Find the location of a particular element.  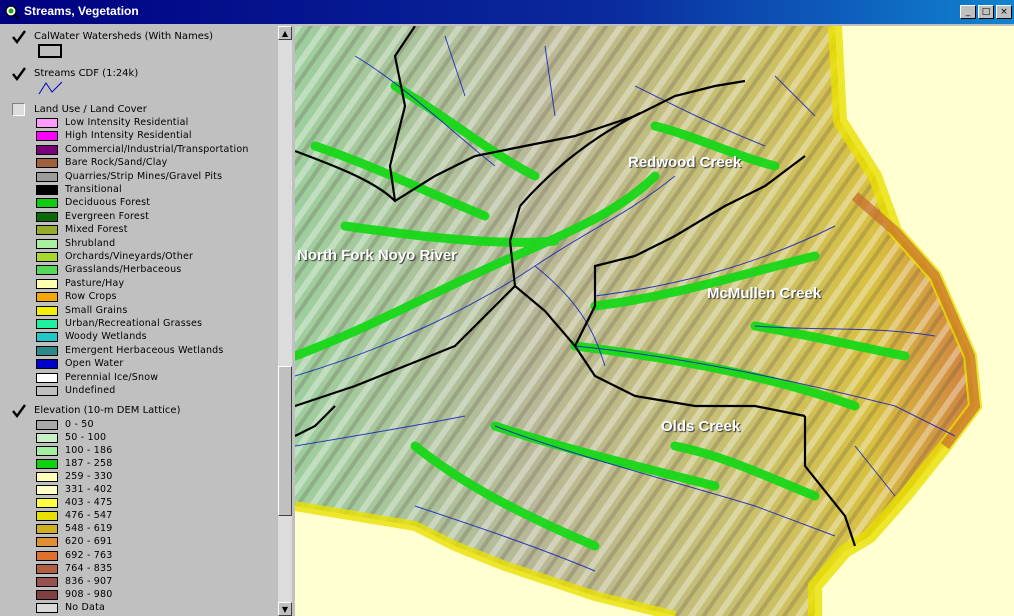

legend-label: 0 - 50 is located at coordinates (79, 424).